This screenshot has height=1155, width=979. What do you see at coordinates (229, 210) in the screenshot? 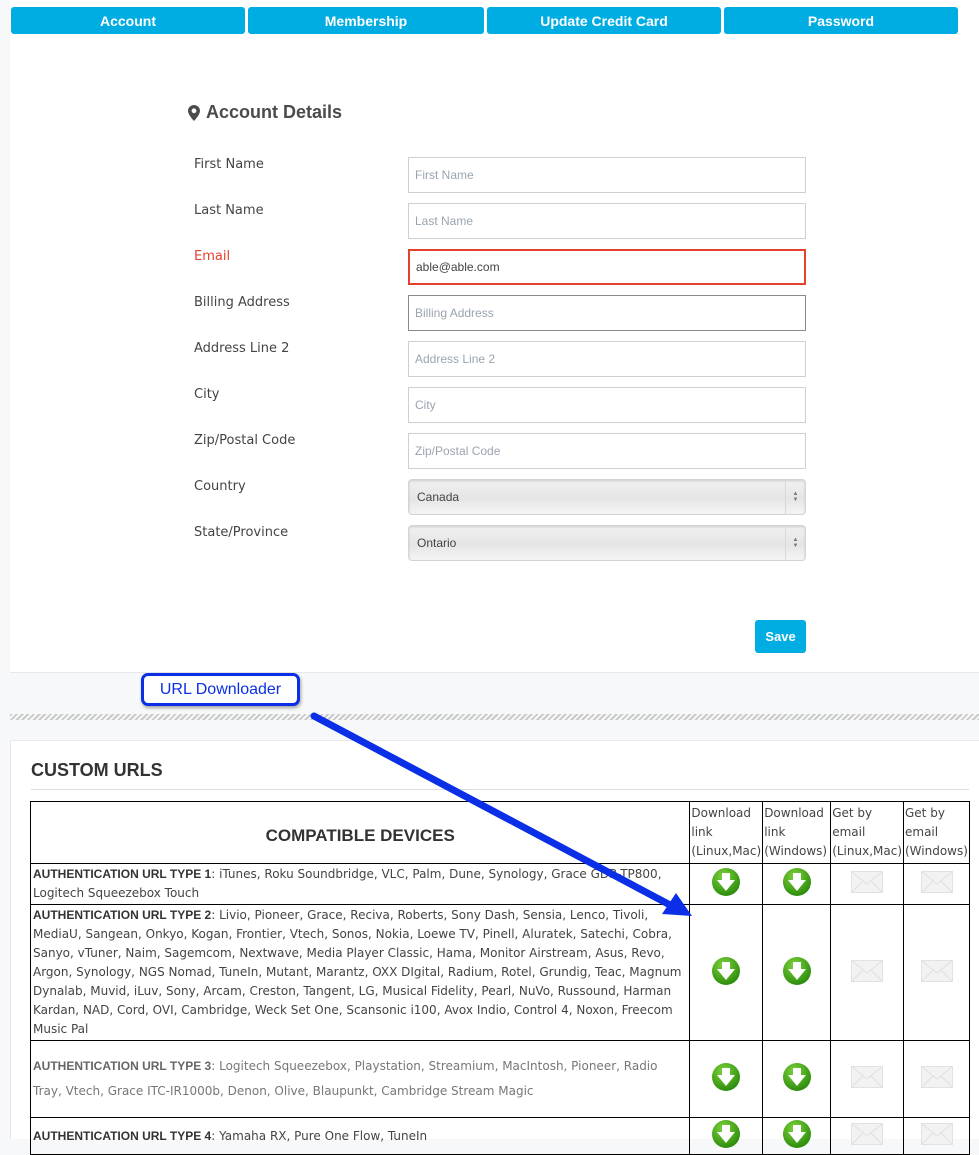
I see `last-name-label: Last Name` at bounding box center [229, 210].